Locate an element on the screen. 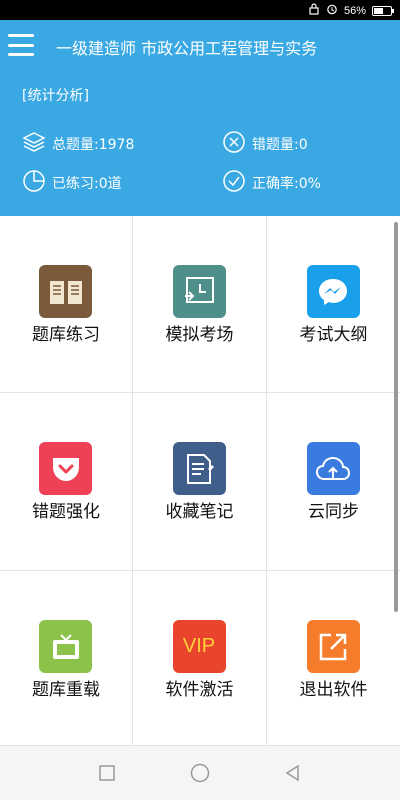  close-circle-icon is located at coordinates (234, 144).